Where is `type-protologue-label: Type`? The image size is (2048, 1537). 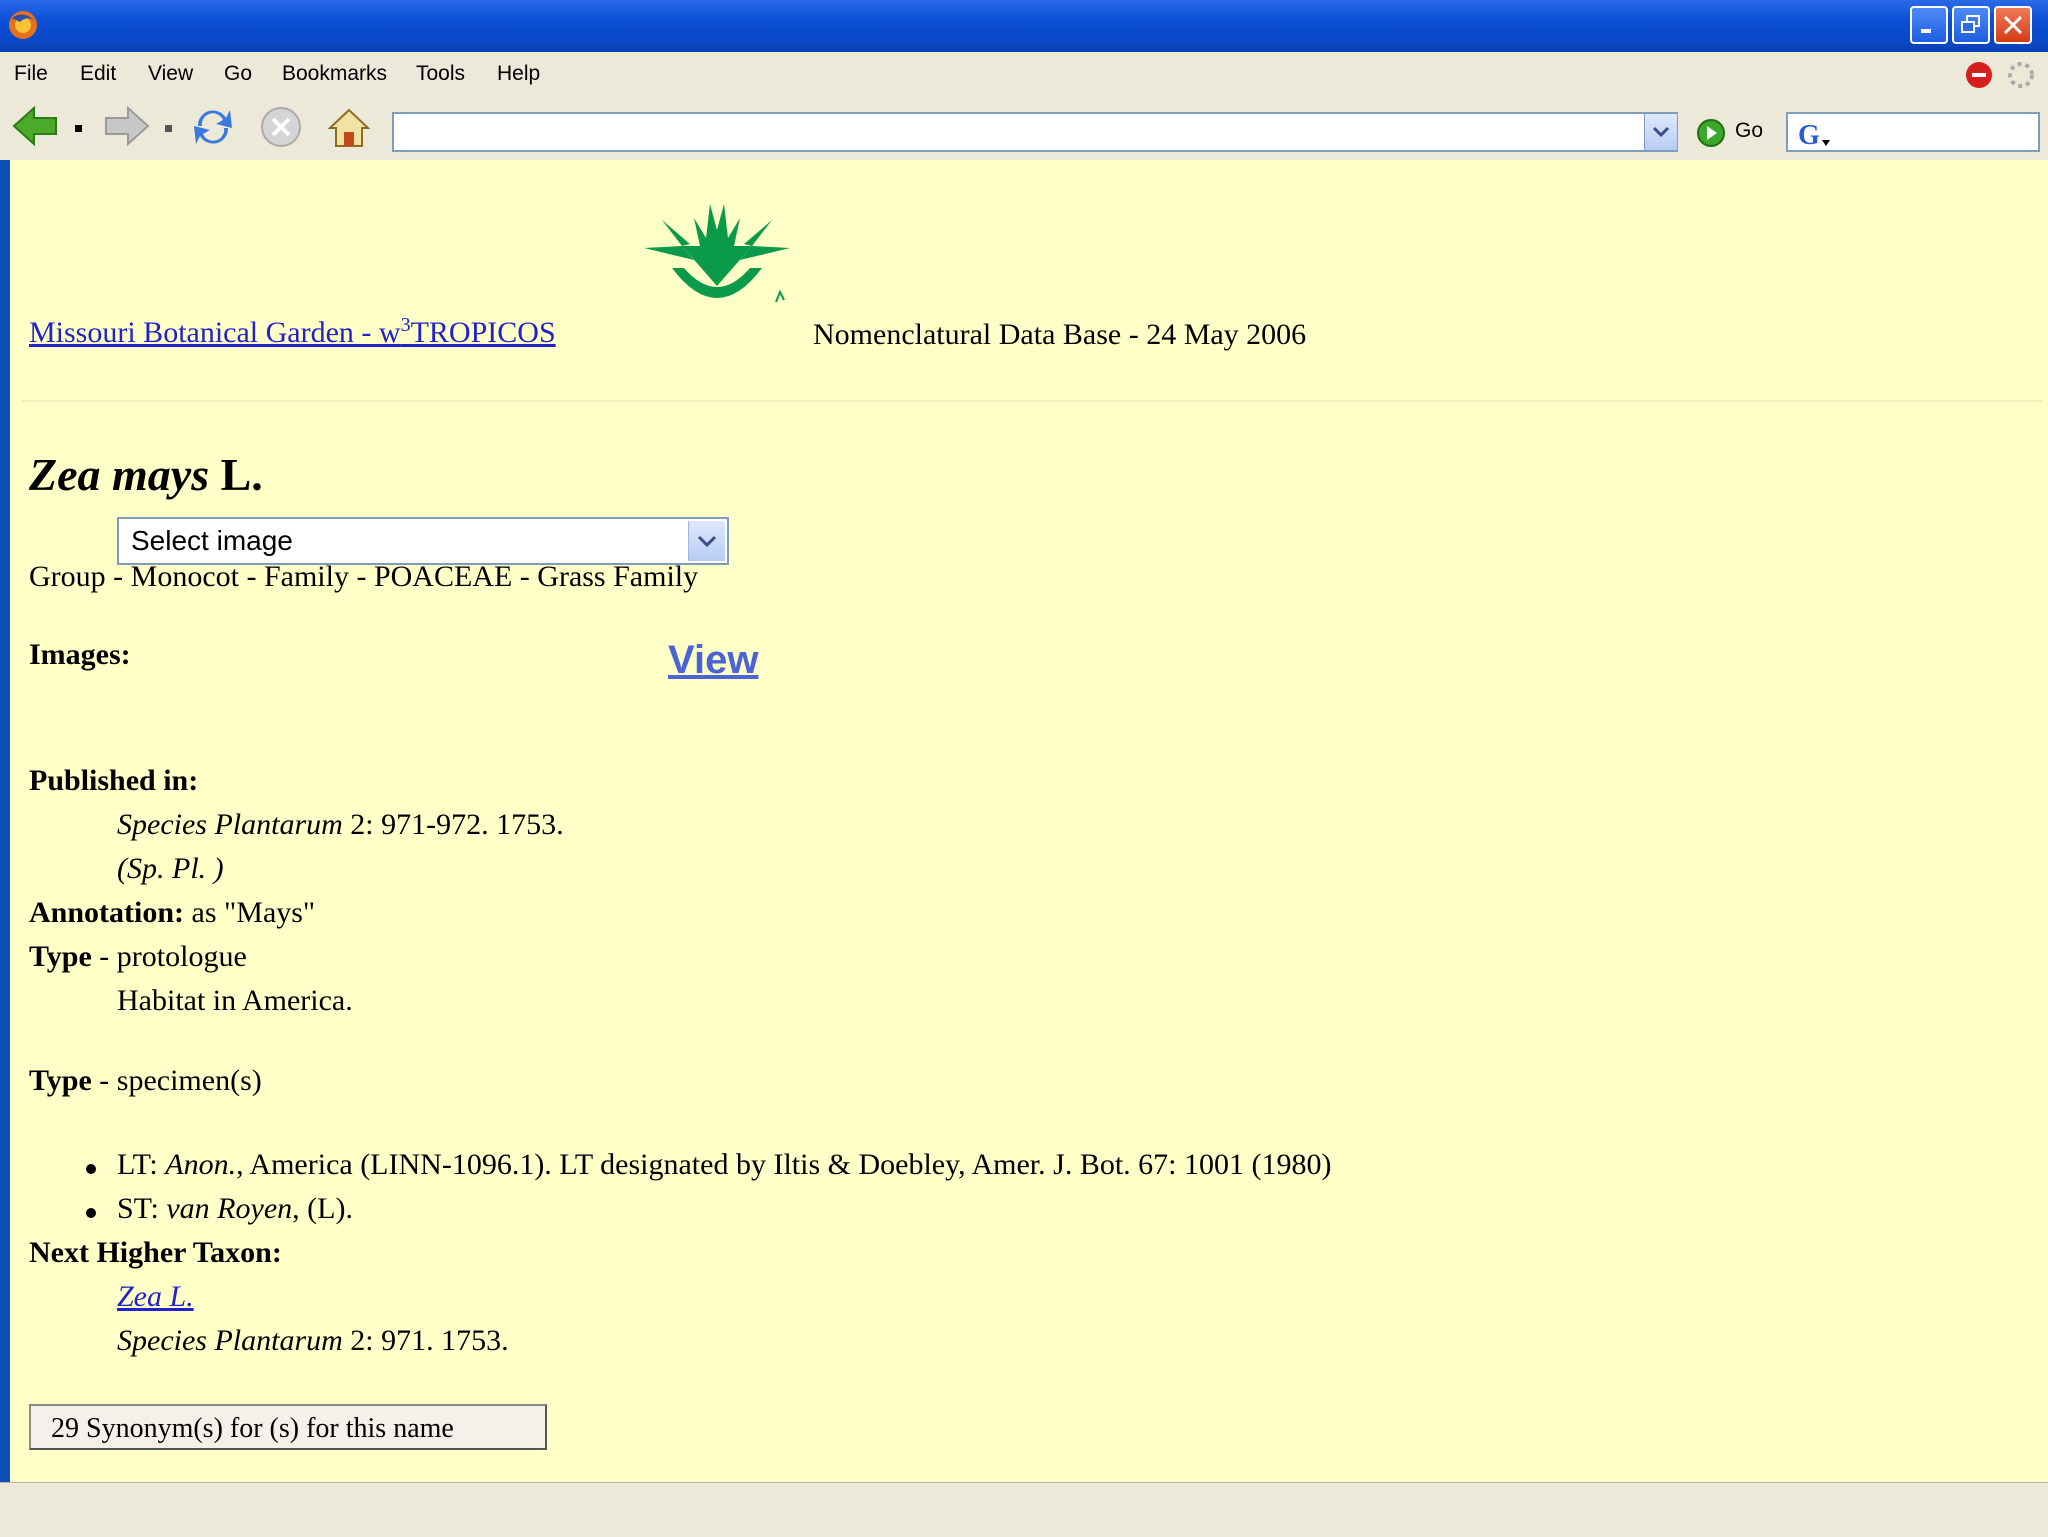
type-protologue-label: Type is located at coordinates (60, 956).